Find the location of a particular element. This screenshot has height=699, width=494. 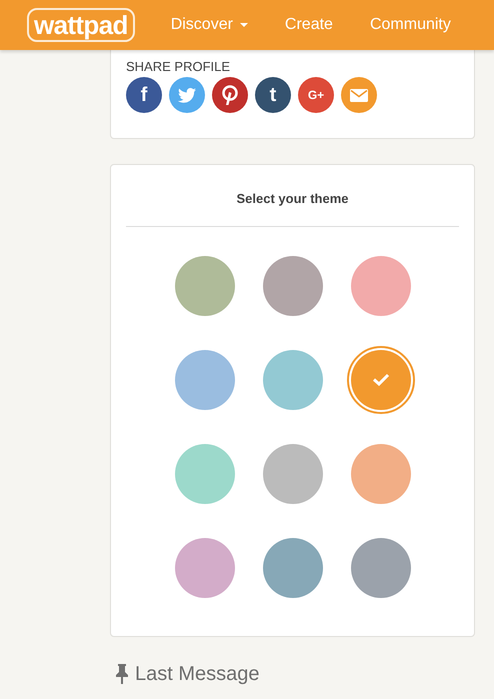

nav-link: Discover is located at coordinates (209, 25).